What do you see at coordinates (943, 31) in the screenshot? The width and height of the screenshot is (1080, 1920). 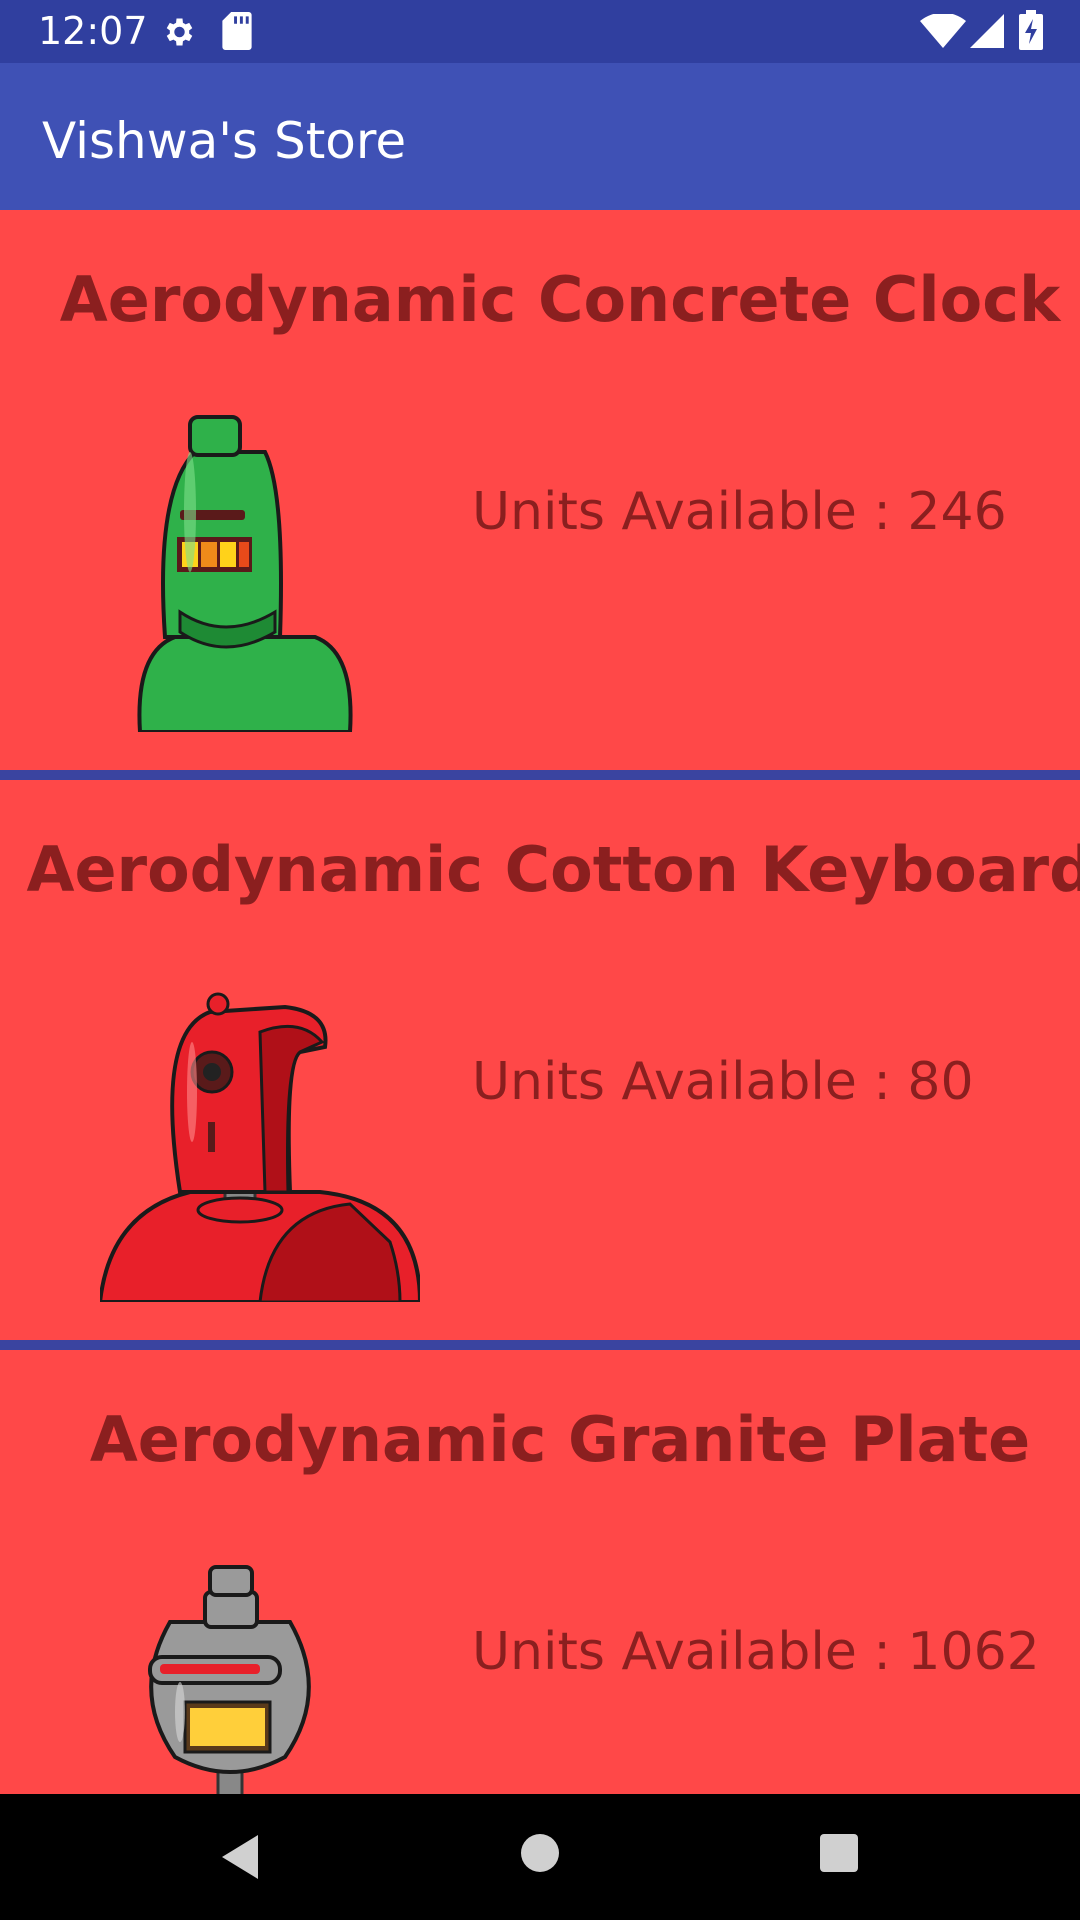 I see `wifi-icon` at bounding box center [943, 31].